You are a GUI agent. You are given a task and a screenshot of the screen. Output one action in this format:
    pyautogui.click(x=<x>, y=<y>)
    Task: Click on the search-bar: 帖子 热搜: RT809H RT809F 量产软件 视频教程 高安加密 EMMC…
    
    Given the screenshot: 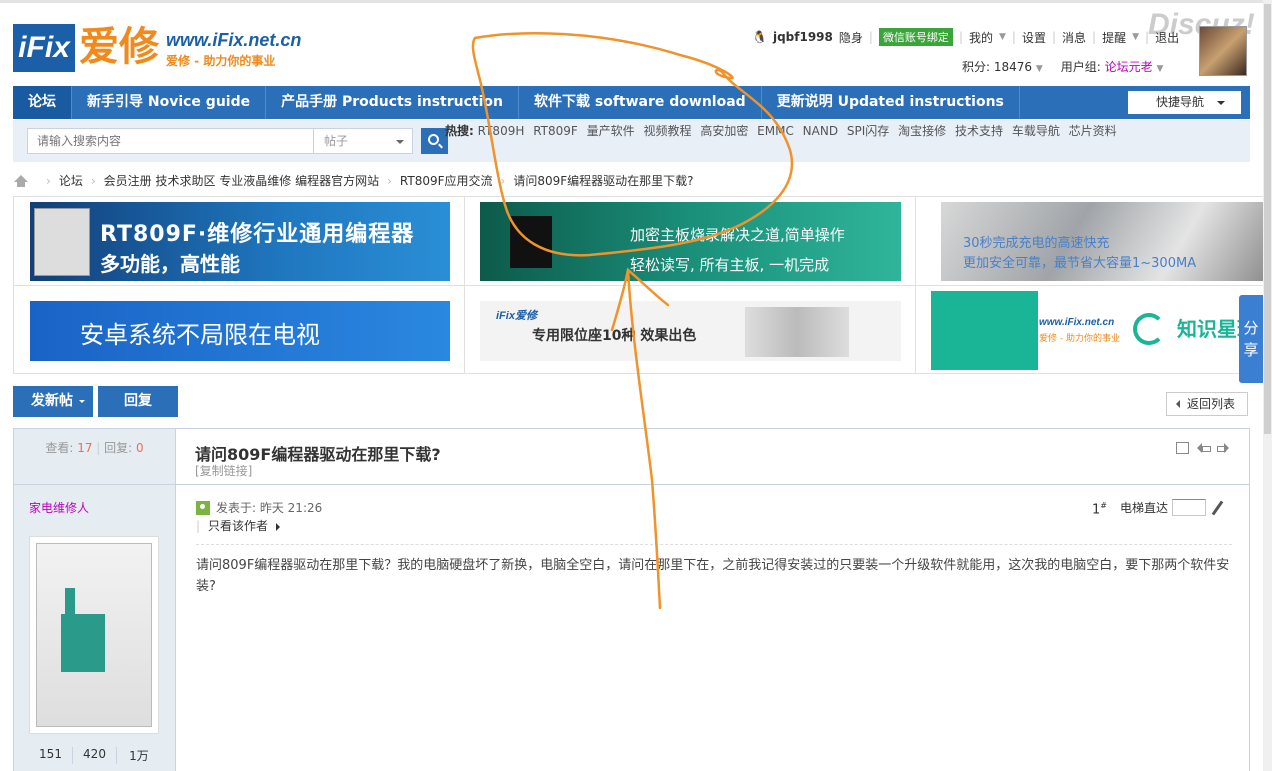 What is the action you would take?
    pyautogui.click(x=631, y=141)
    